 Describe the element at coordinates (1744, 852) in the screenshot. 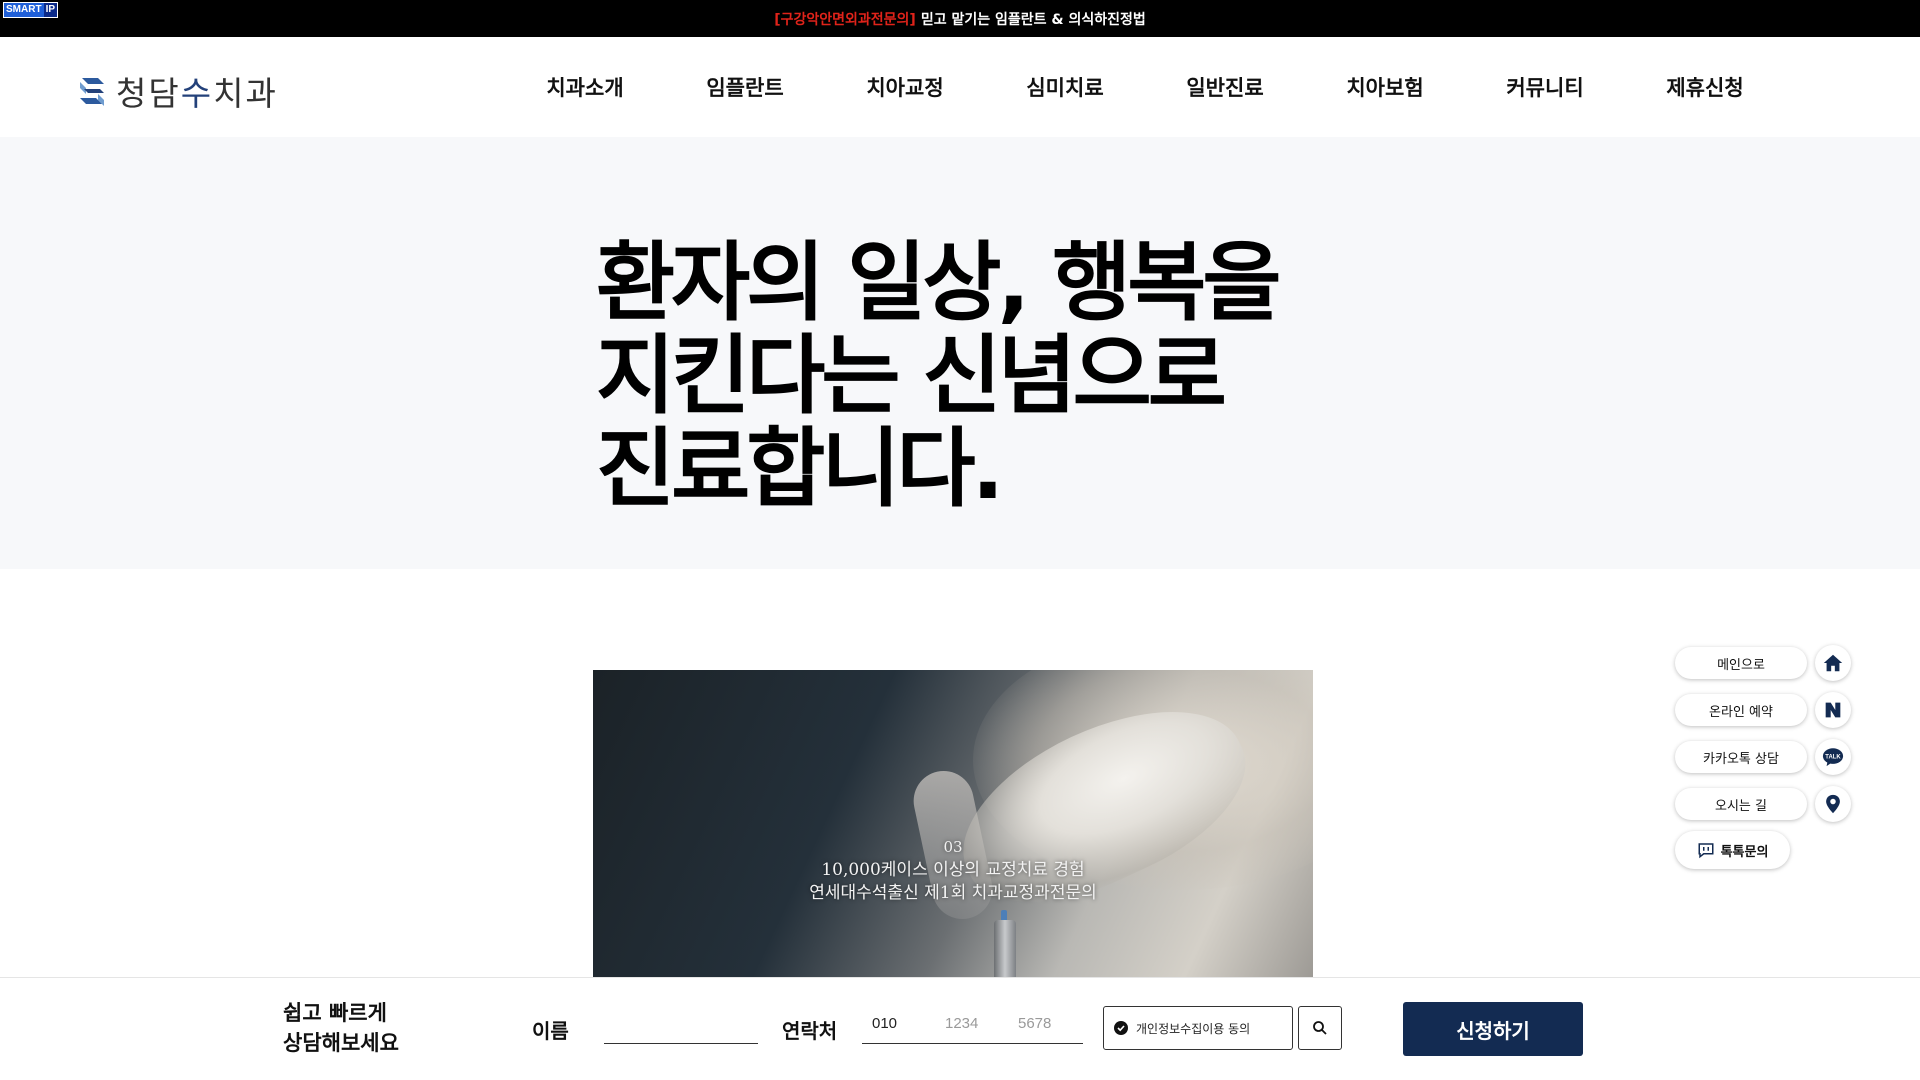

I see `talktalk-label: 톡톡문의` at that location.